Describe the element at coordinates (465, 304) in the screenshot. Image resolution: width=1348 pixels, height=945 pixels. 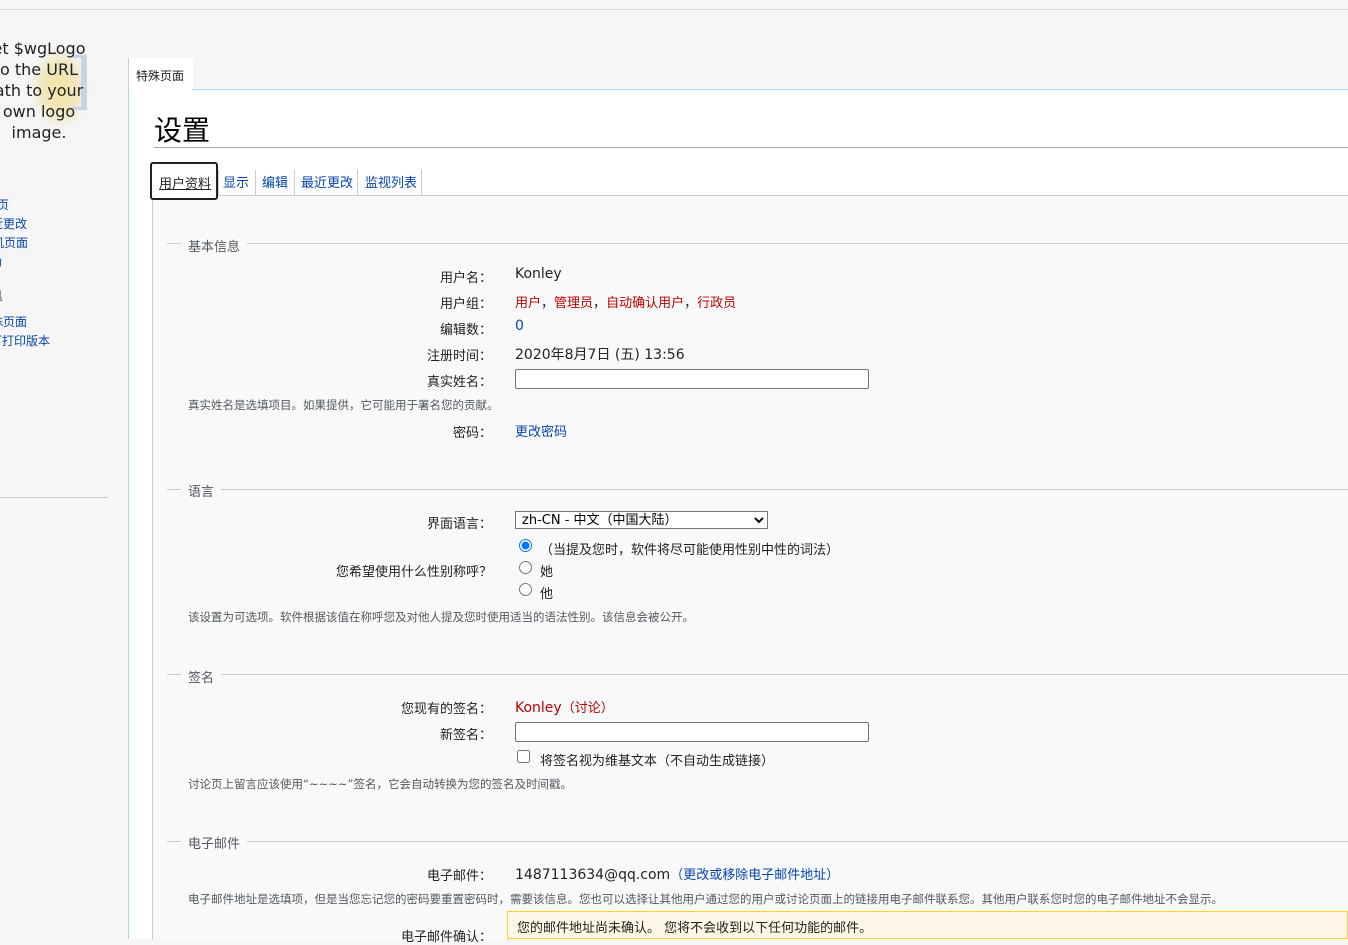
I see `groups-label: 用户组：` at that location.